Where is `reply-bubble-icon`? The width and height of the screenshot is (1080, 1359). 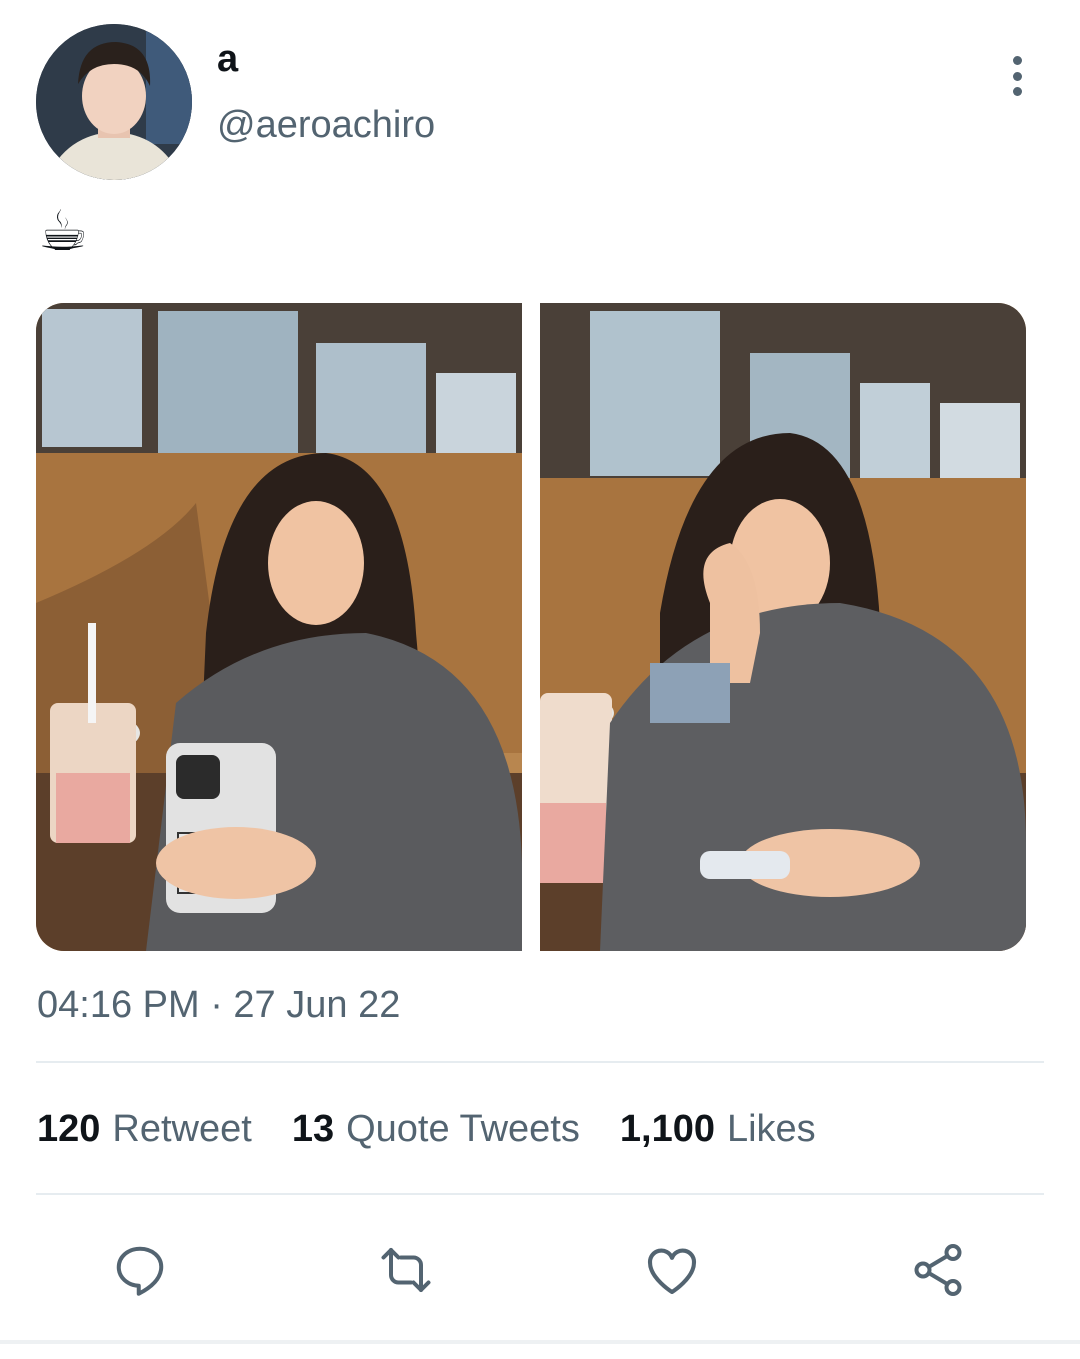
reply-bubble-icon is located at coordinates (140, 1271).